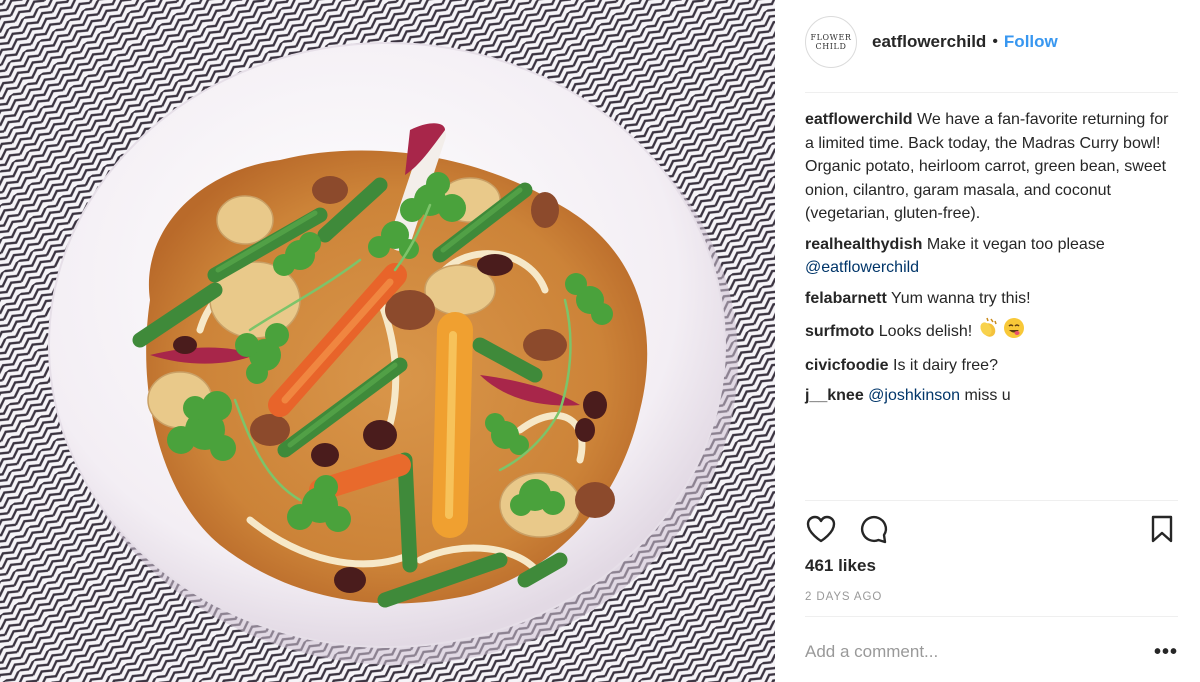 Image resolution: width=1200 pixels, height=682 pixels. Describe the element at coordinates (847, 365) in the screenshot. I see `comment-username: civicfoodie` at that location.